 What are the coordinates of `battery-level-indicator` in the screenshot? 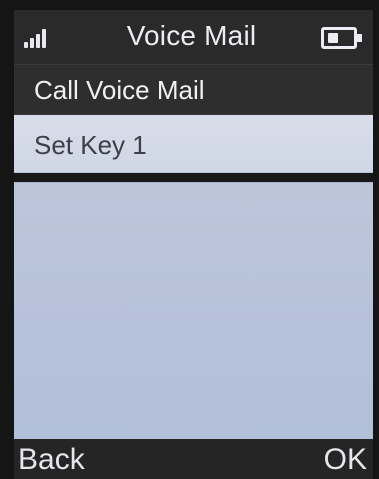 It's located at (333, 38).